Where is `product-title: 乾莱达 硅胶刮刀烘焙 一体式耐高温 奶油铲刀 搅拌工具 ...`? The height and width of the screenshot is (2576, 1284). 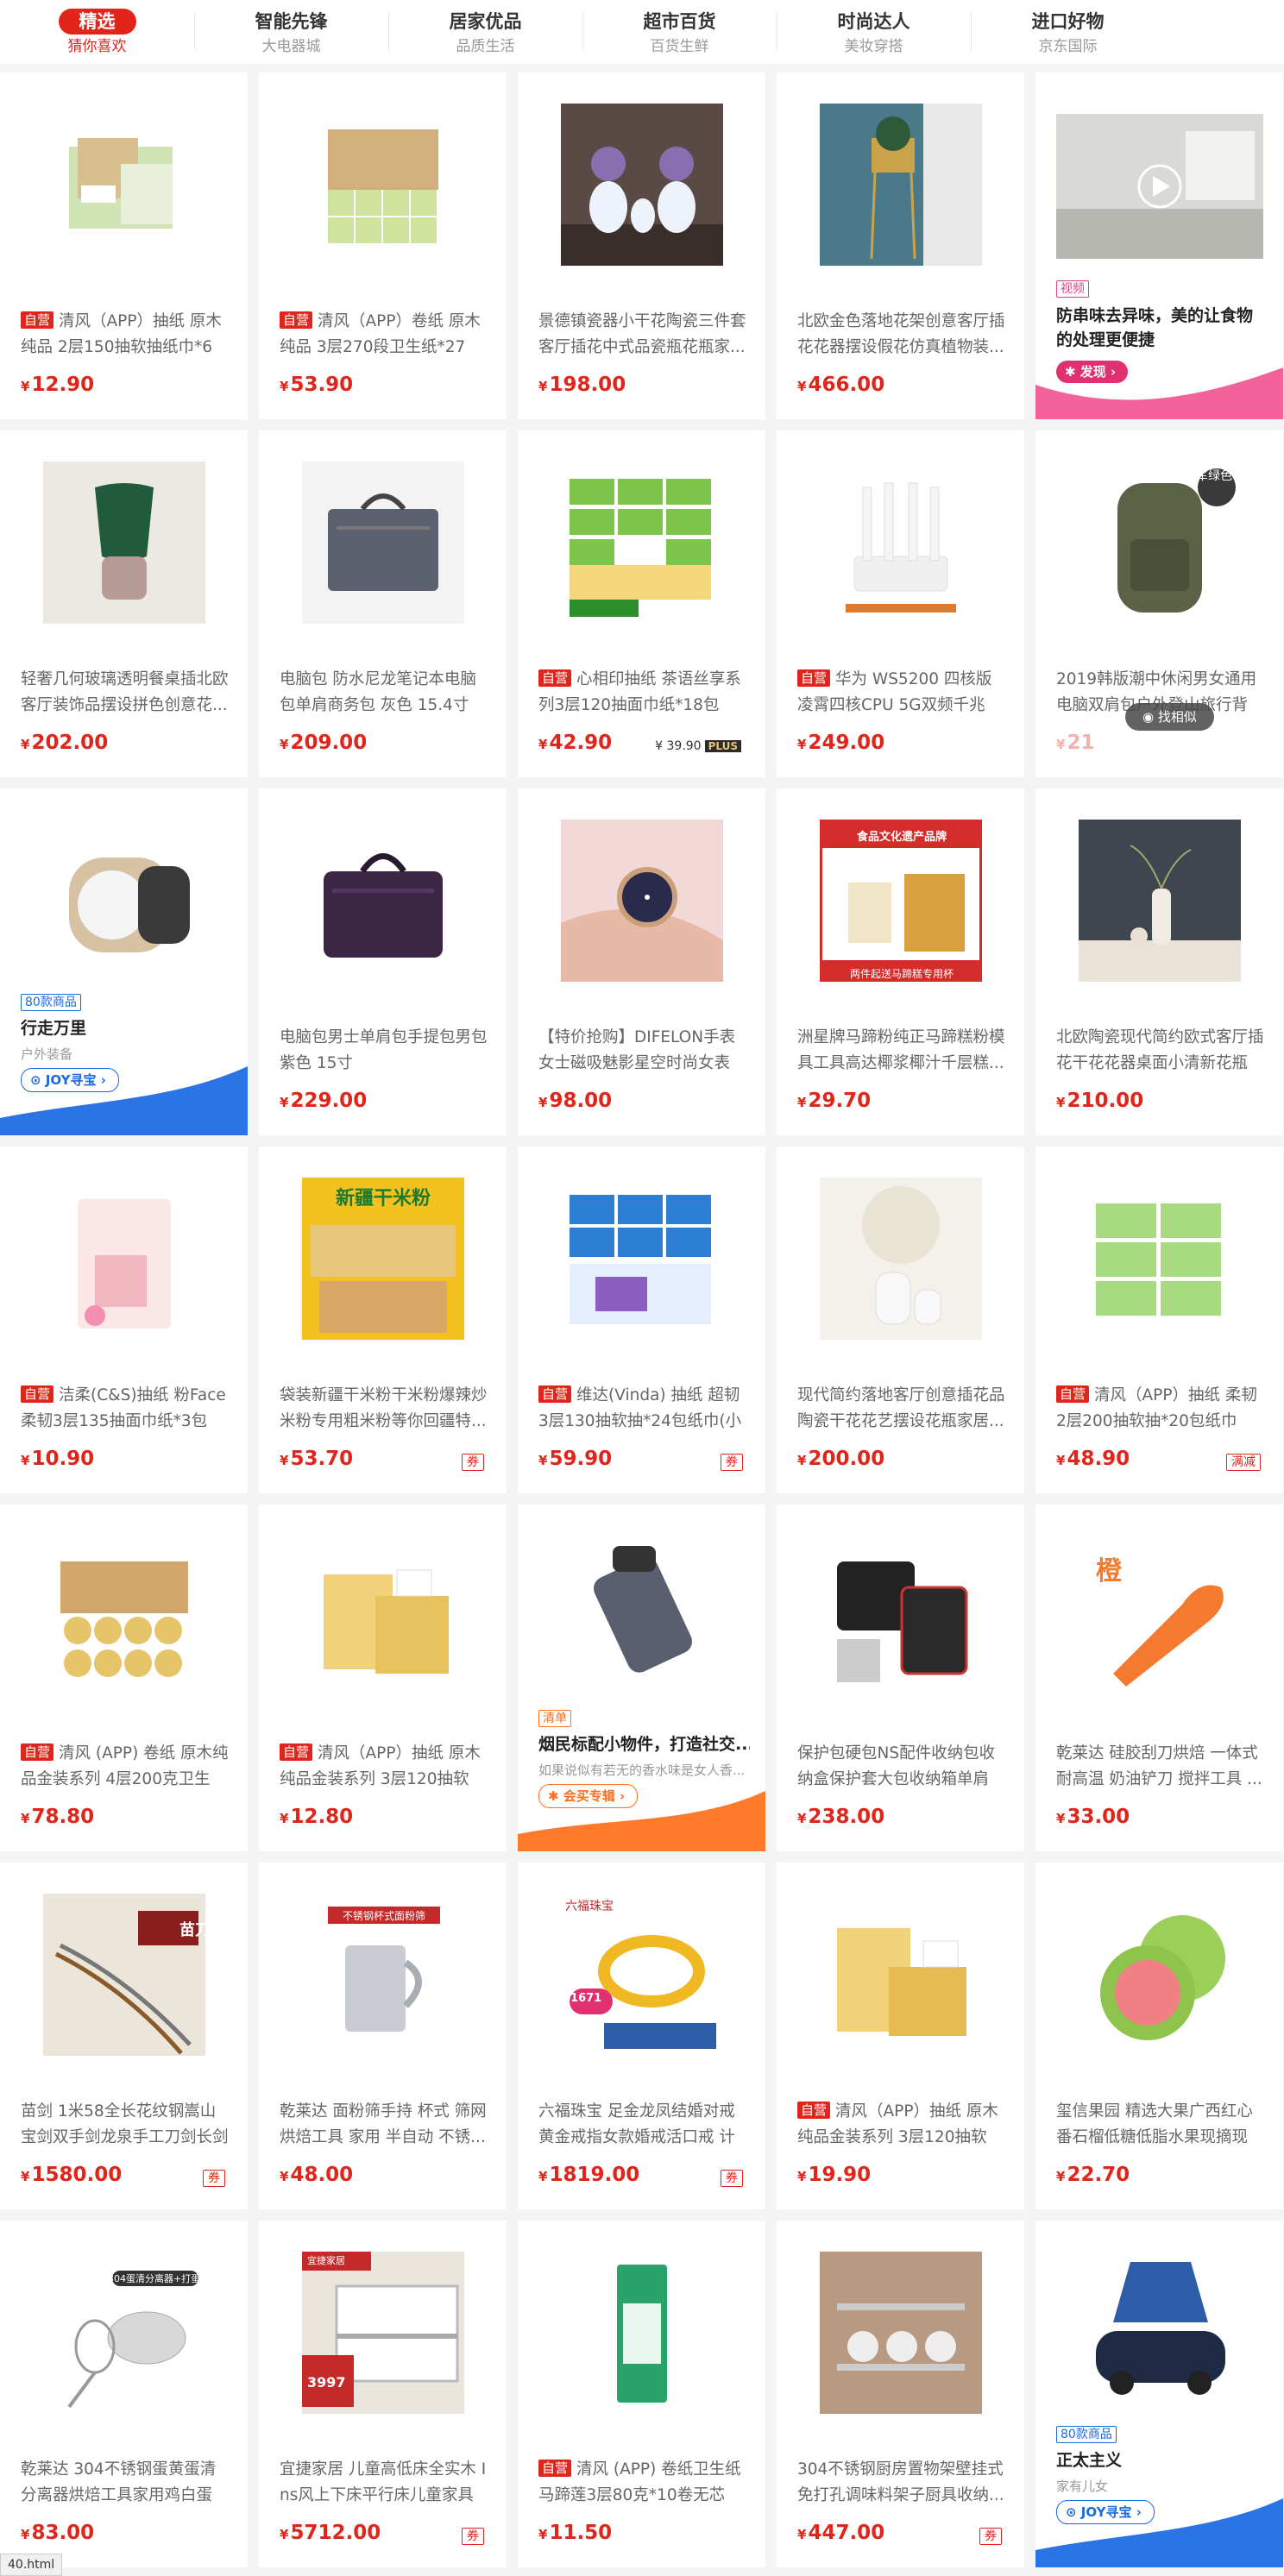
product-title: 乾莱达 硅胶刮刀烘焙 一体式耐高温 奶油铲刀 搅拌工具 ... is located at coordinates (1159, 1766).